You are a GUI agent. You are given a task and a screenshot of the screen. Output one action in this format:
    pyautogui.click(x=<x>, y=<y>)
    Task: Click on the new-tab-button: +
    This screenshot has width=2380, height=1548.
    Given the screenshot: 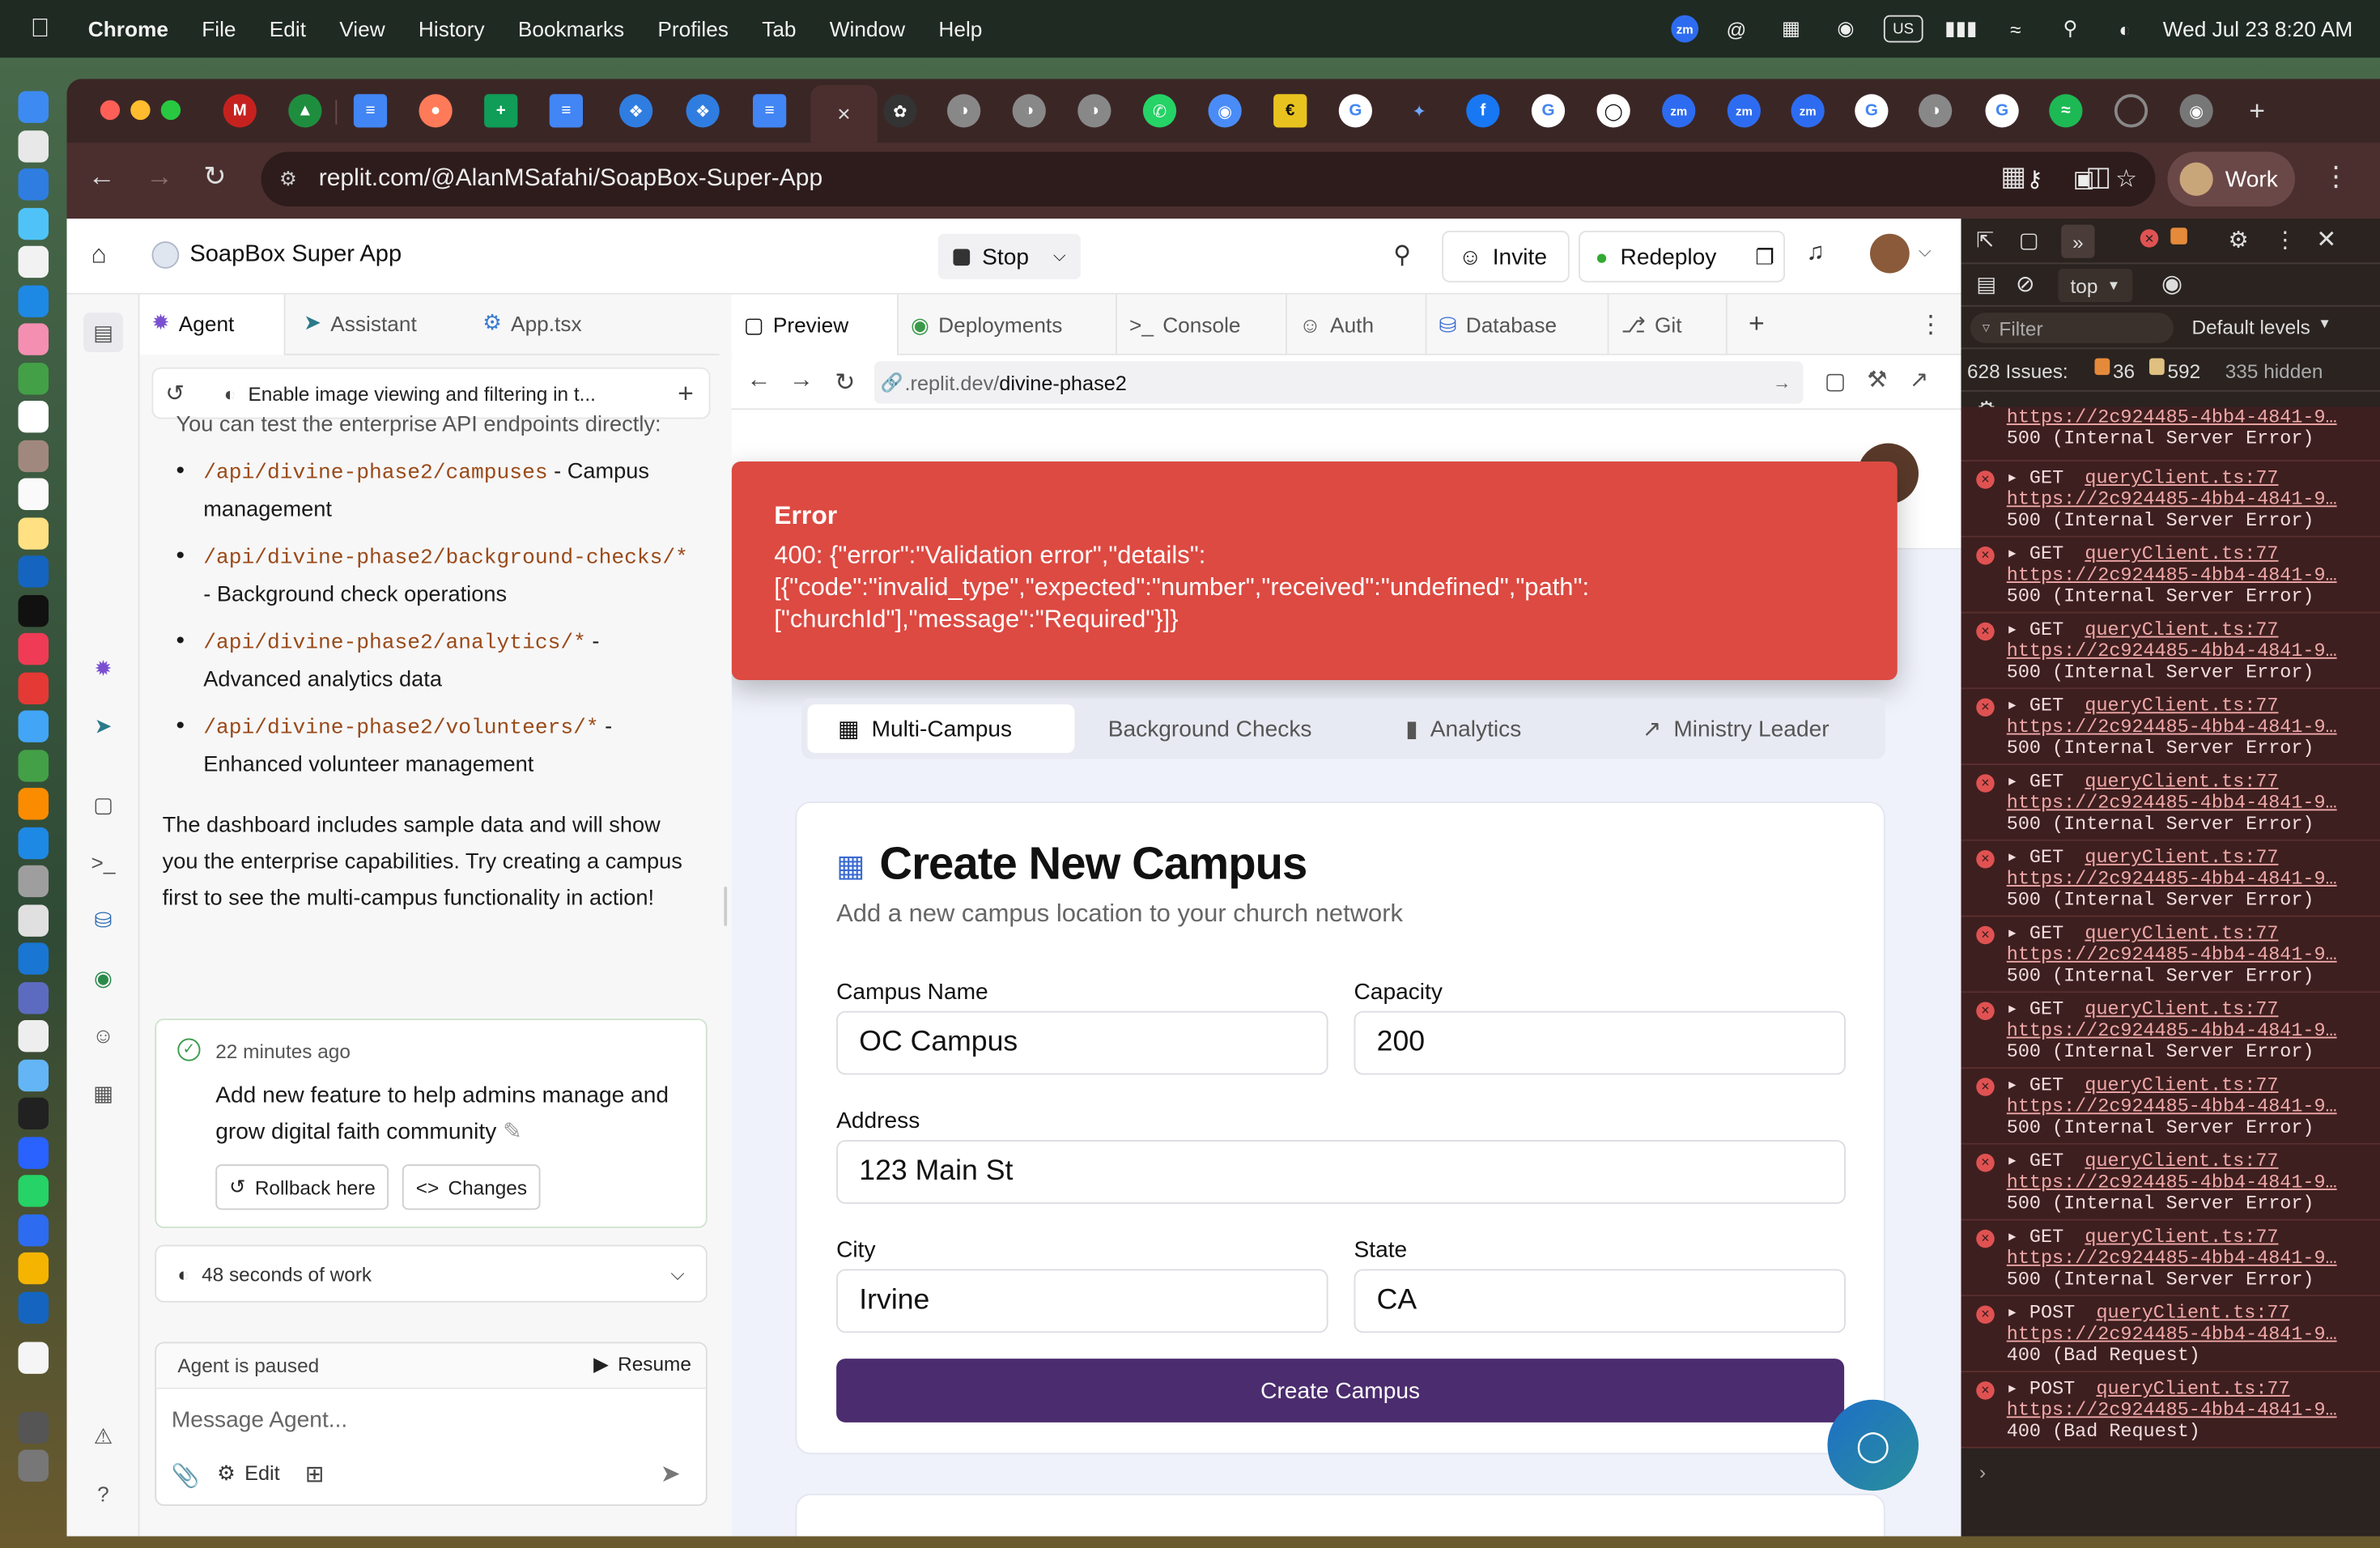 What is the action you would take?
    pyautogui.click(x=2258, y=111)
    